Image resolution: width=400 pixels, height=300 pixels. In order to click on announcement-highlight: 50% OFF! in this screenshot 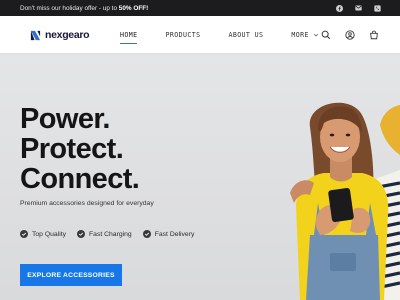, I will do `click(133, 8)`.